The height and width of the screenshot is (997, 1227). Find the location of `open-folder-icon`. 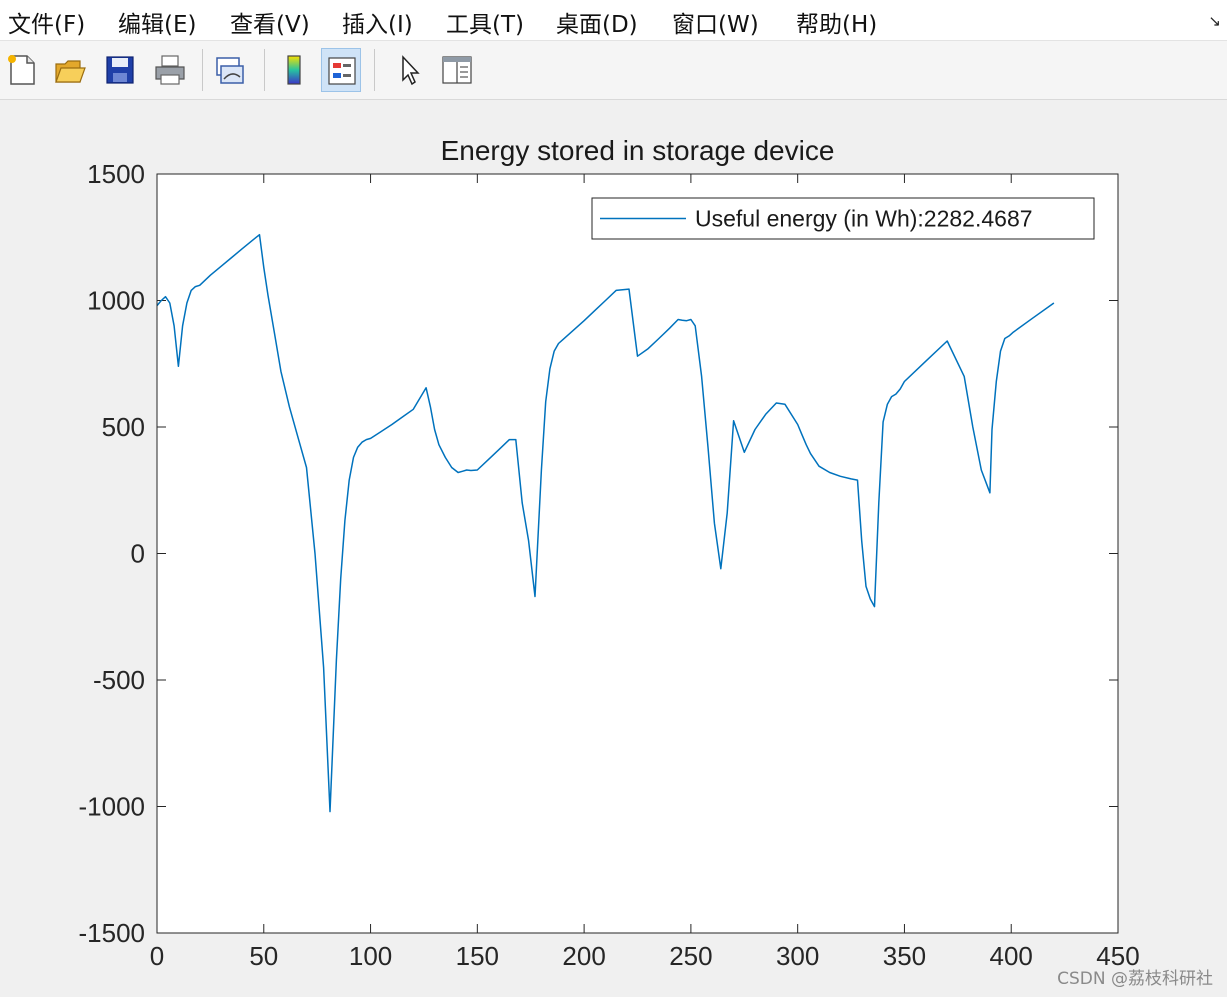

open-folder-icon is located at coordinates (70, 70).